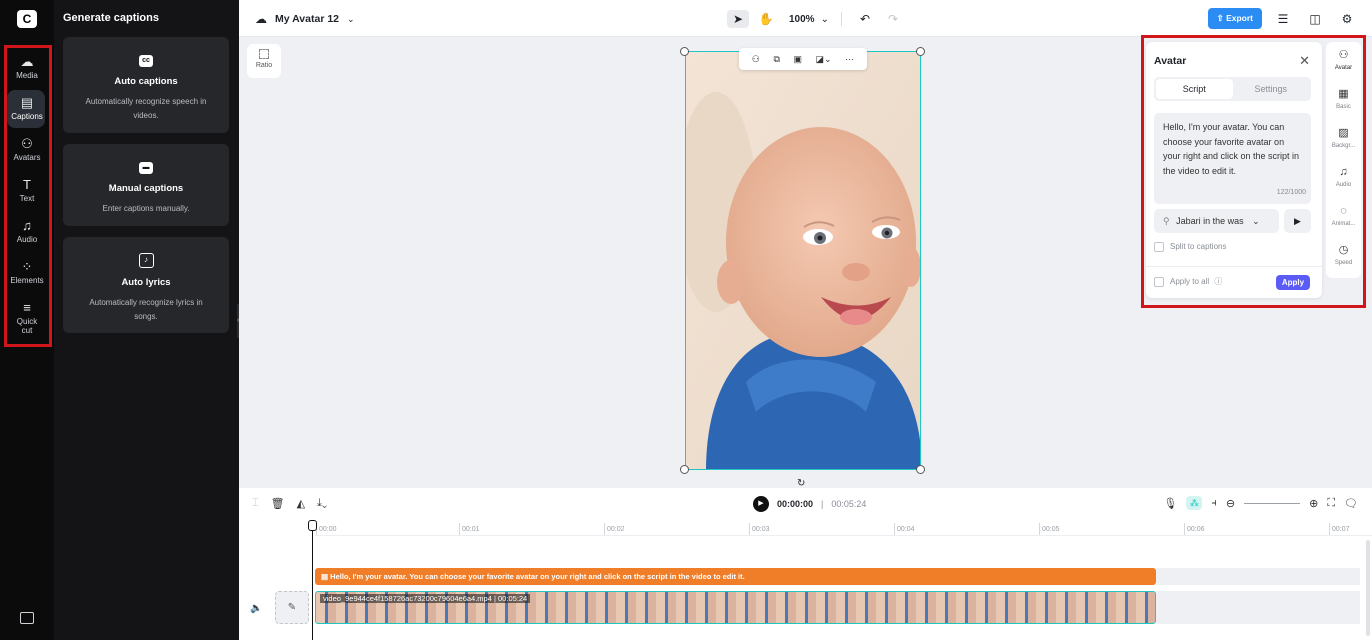 Image resolution: width=1372 pixels, height=640 pixels. I want to click on zoom-out-icon: ⊖, so click(1230, 503).